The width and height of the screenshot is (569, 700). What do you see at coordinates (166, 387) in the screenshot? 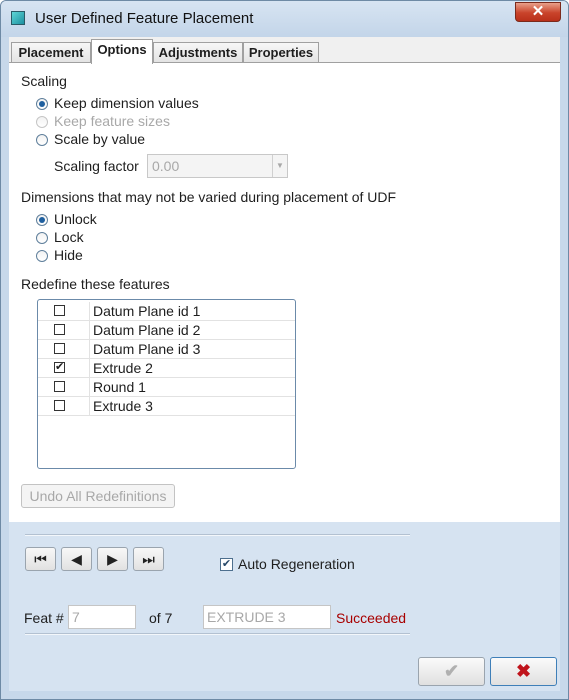
I see `list-item: Round 1` at bounding box center [166, 387].